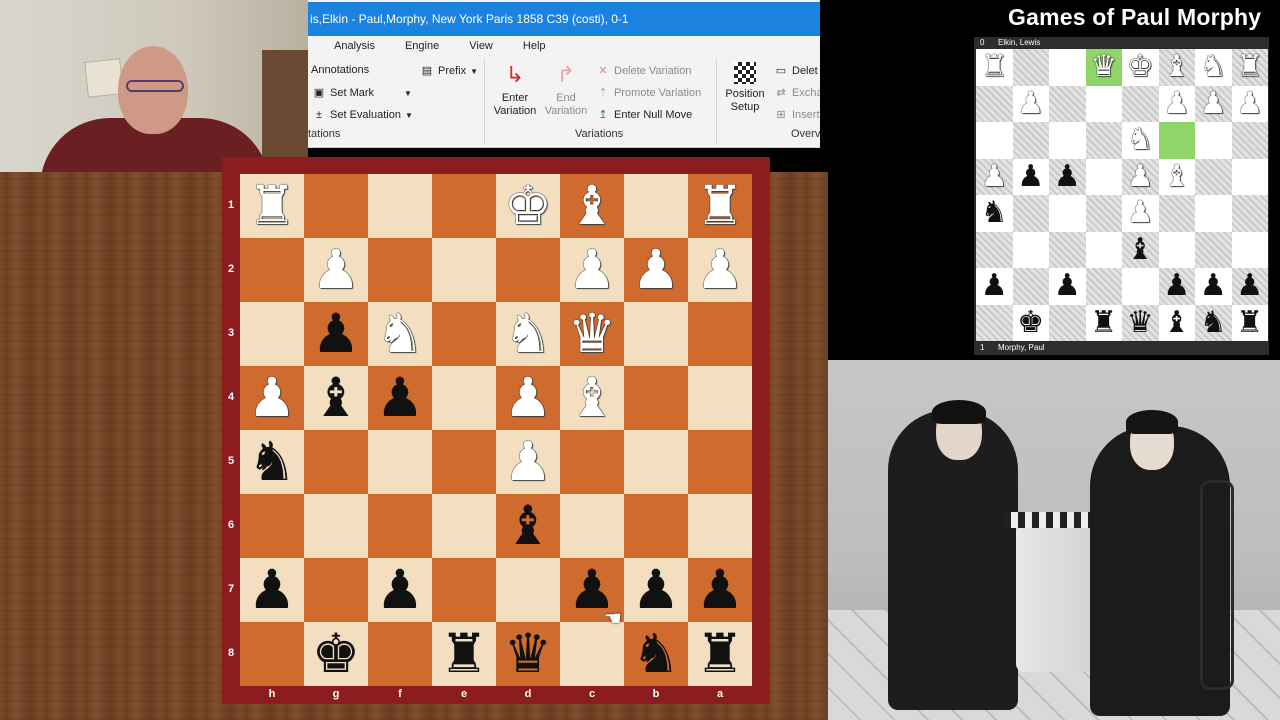  Describe the element at coordinates (534, 46) in the screenshot. I see `menu-help: Help` at that location.